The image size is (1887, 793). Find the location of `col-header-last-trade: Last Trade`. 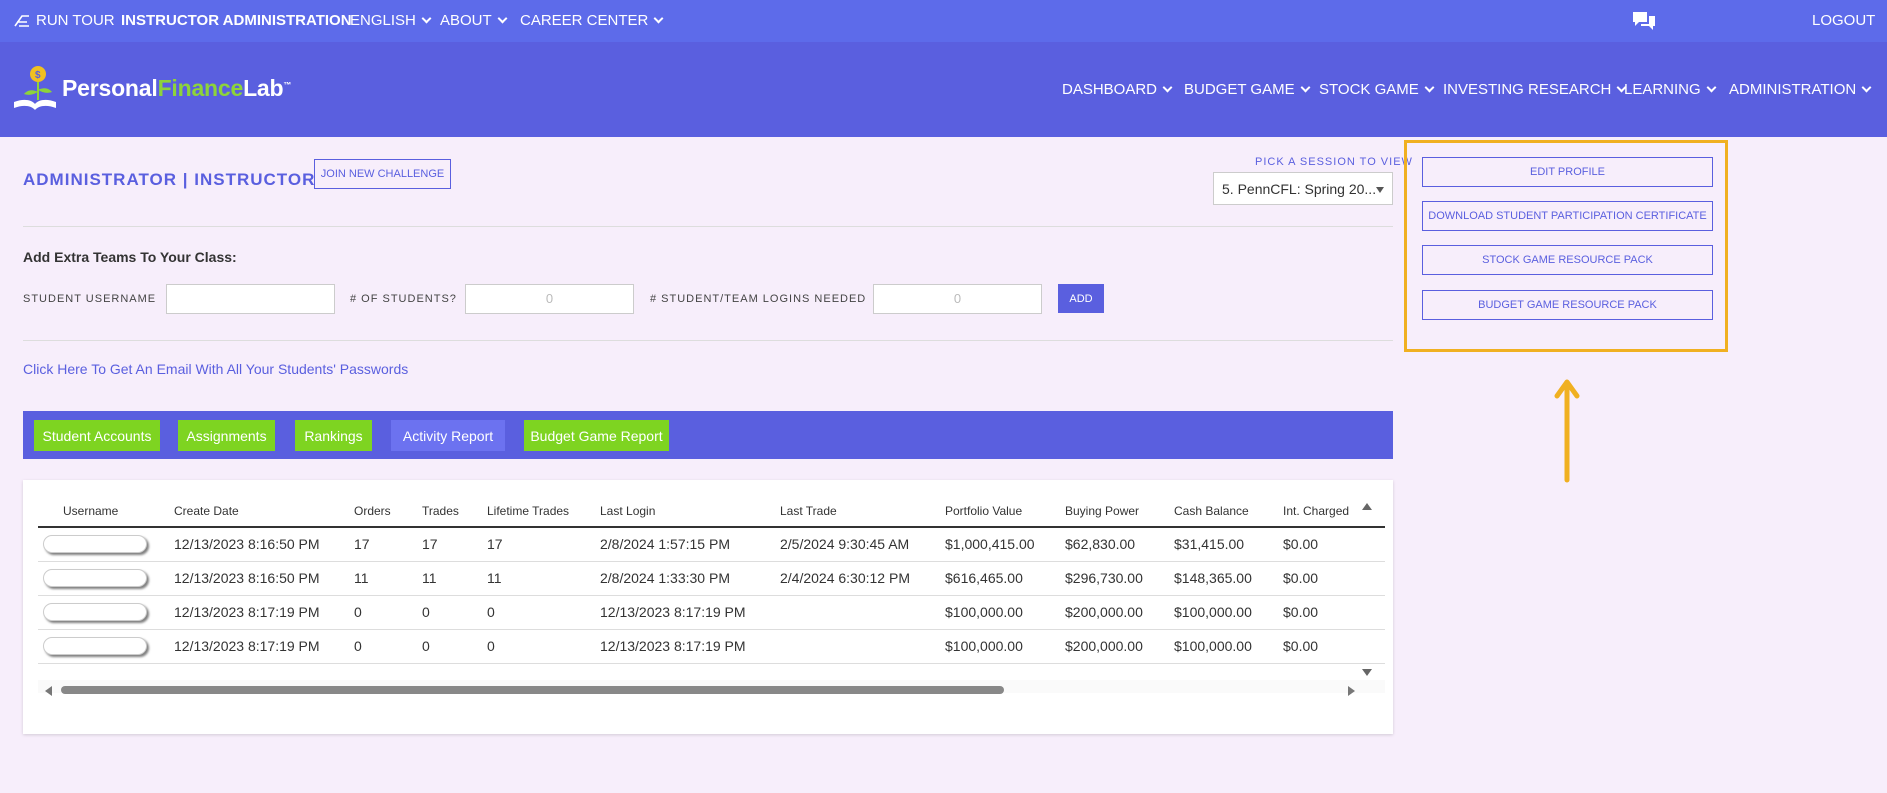

col-header-last-trade: Last Trade is located at coordinates (808, 511).